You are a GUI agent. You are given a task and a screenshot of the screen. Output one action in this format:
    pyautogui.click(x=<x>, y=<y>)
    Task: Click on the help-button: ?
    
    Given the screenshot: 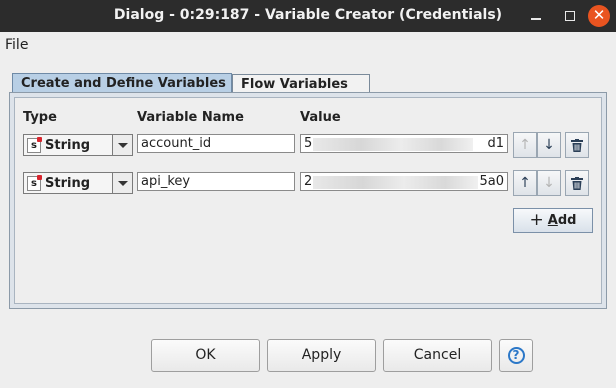 What is the action you would take?
    pyautogui.click(x=516, y=355)
    